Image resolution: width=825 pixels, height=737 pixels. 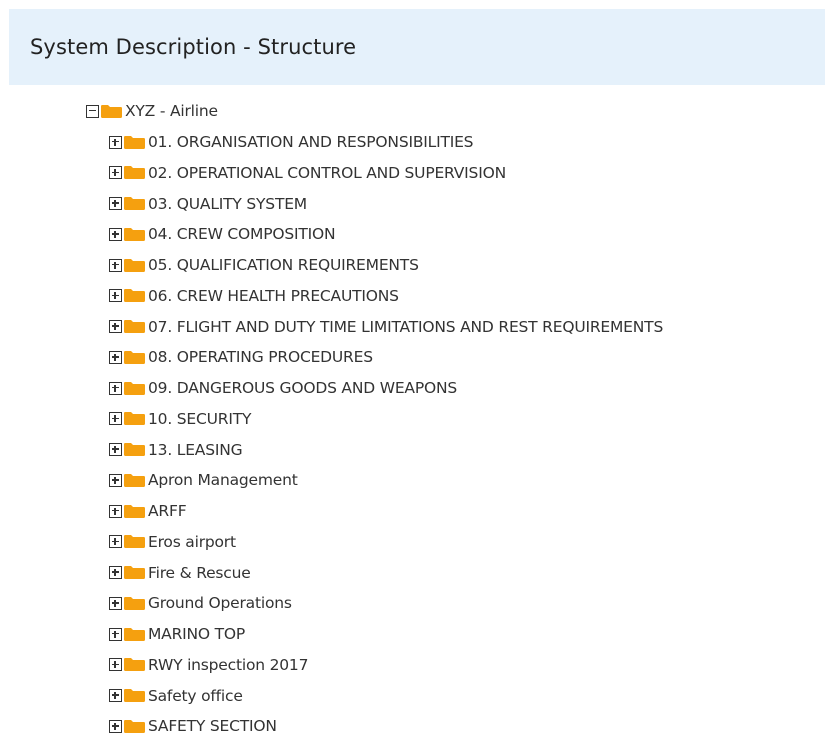 I want to click on tree-node-label: MARINO TOP, so click(x=196, y=634).